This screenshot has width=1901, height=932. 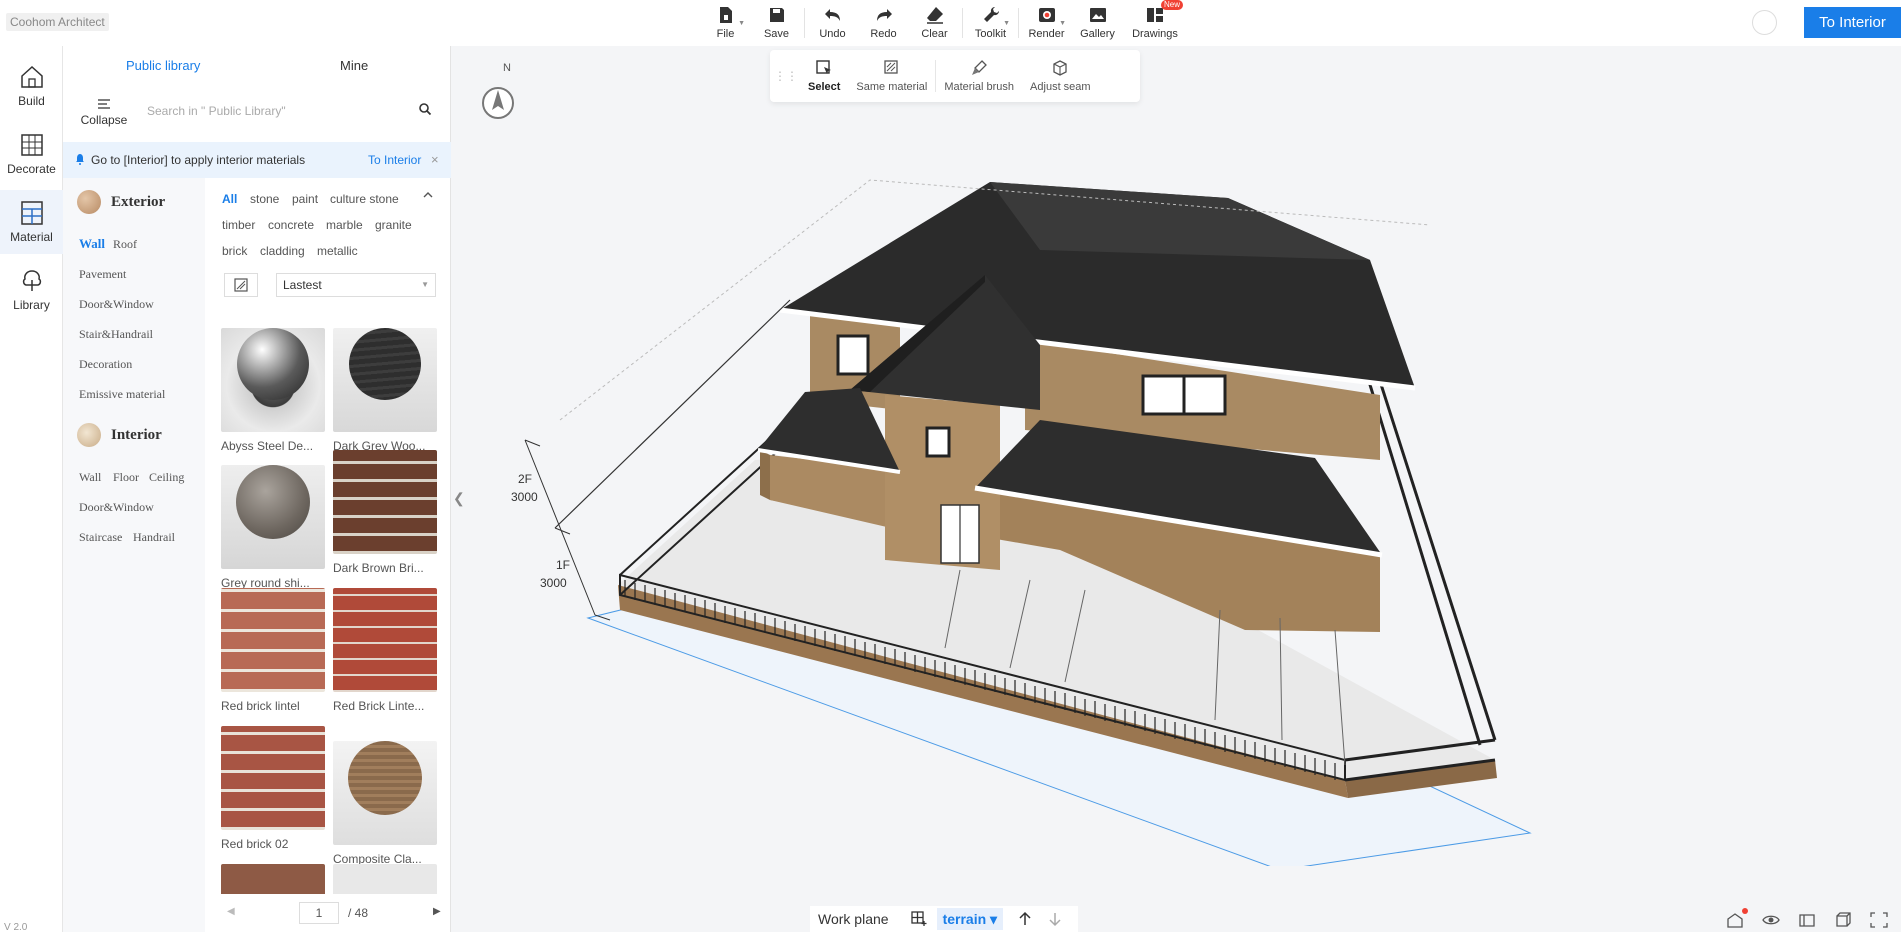 I want to click on save-button: Save, so click(x=776, y=23).